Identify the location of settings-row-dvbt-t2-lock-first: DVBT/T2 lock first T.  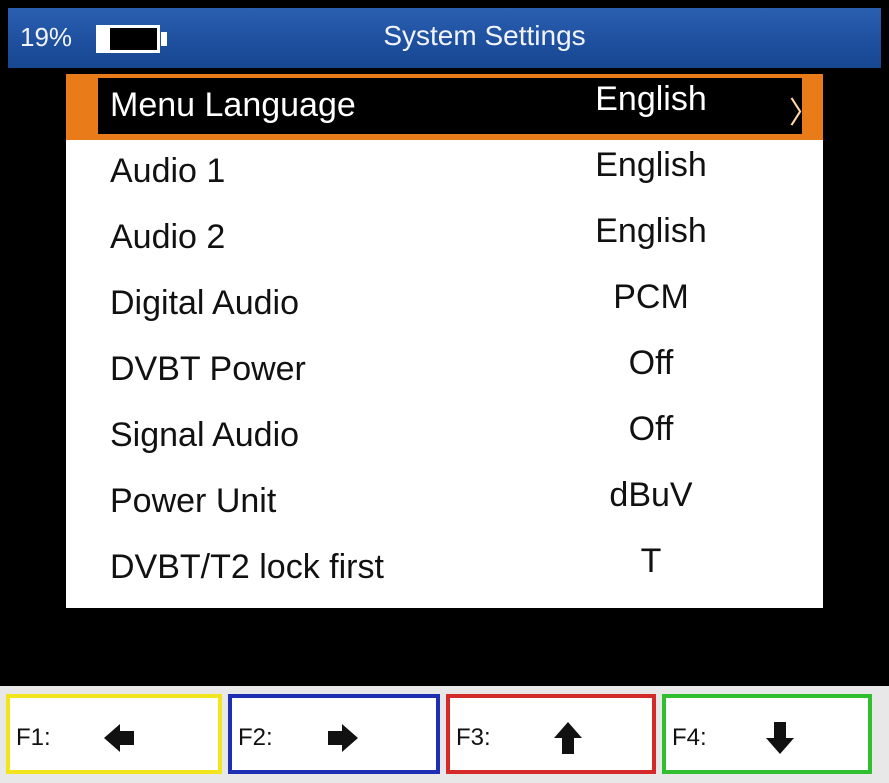
(444, 569).